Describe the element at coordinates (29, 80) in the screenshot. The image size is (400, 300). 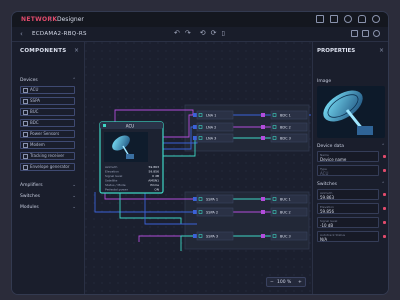
I see `devices-label: Devices` at that location.